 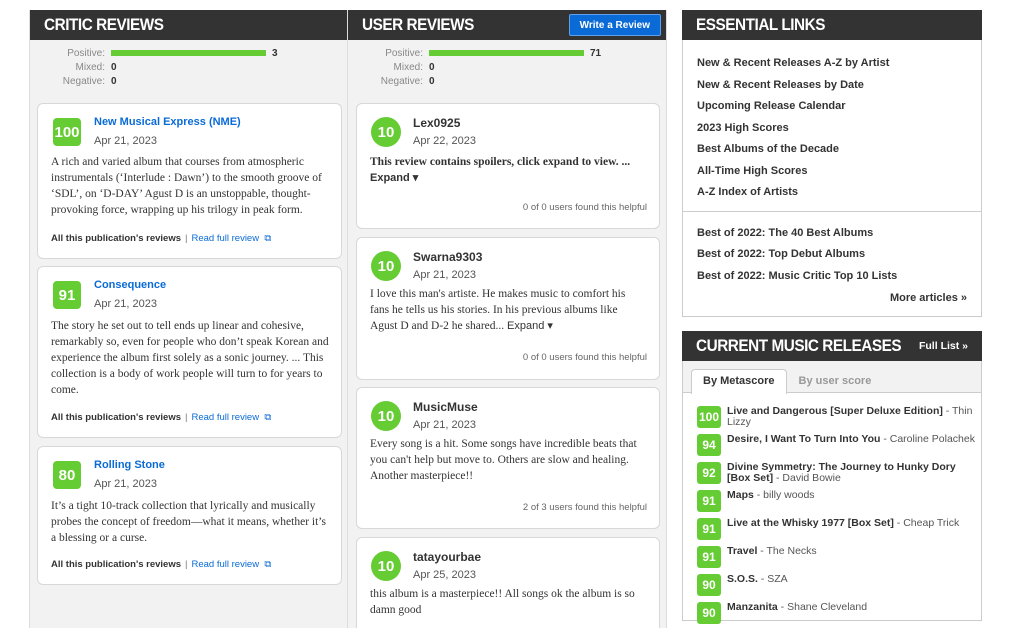 What do you see at coordinates (445, 407) in the screenshot?
I see `username: MusicMuse` at bounding box center [445, 407].